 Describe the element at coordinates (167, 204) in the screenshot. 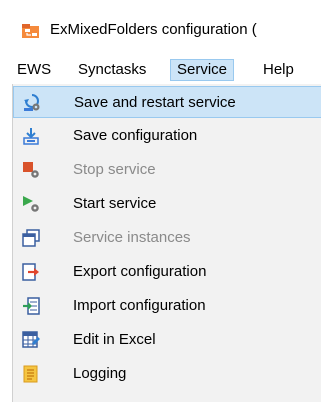

I see `menu-item-start-service: Start service` at that location.